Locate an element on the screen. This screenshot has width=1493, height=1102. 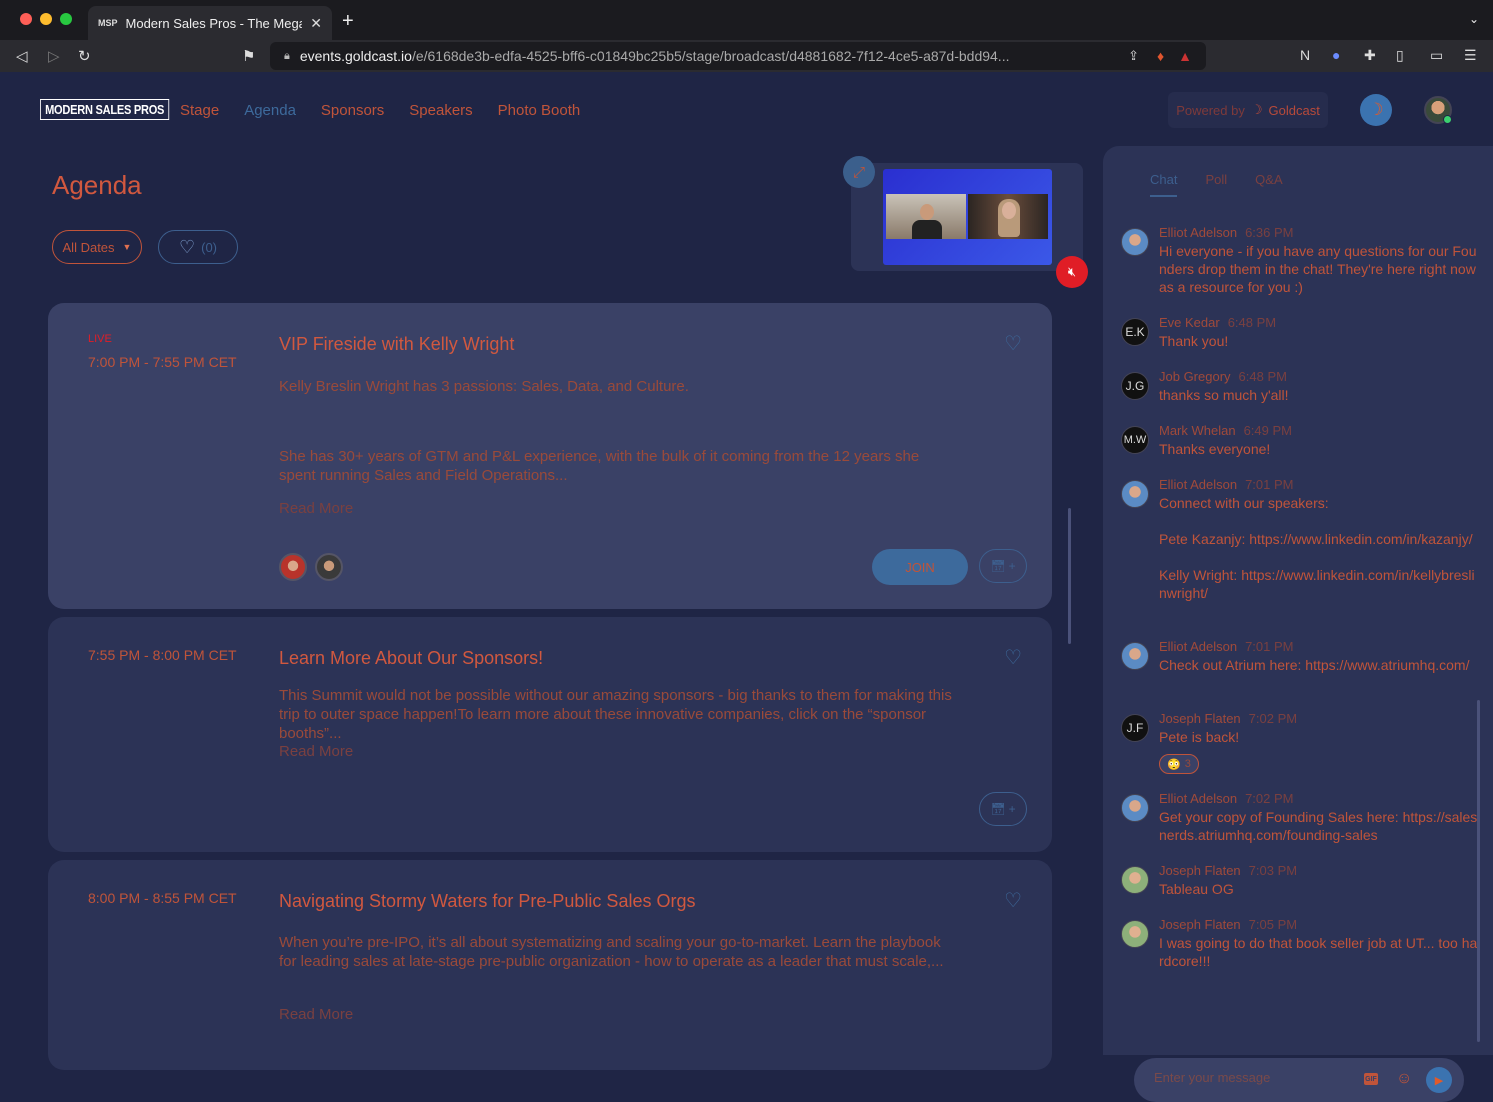
close-tab-icon: ✕ is located at coordinates (316, 23).